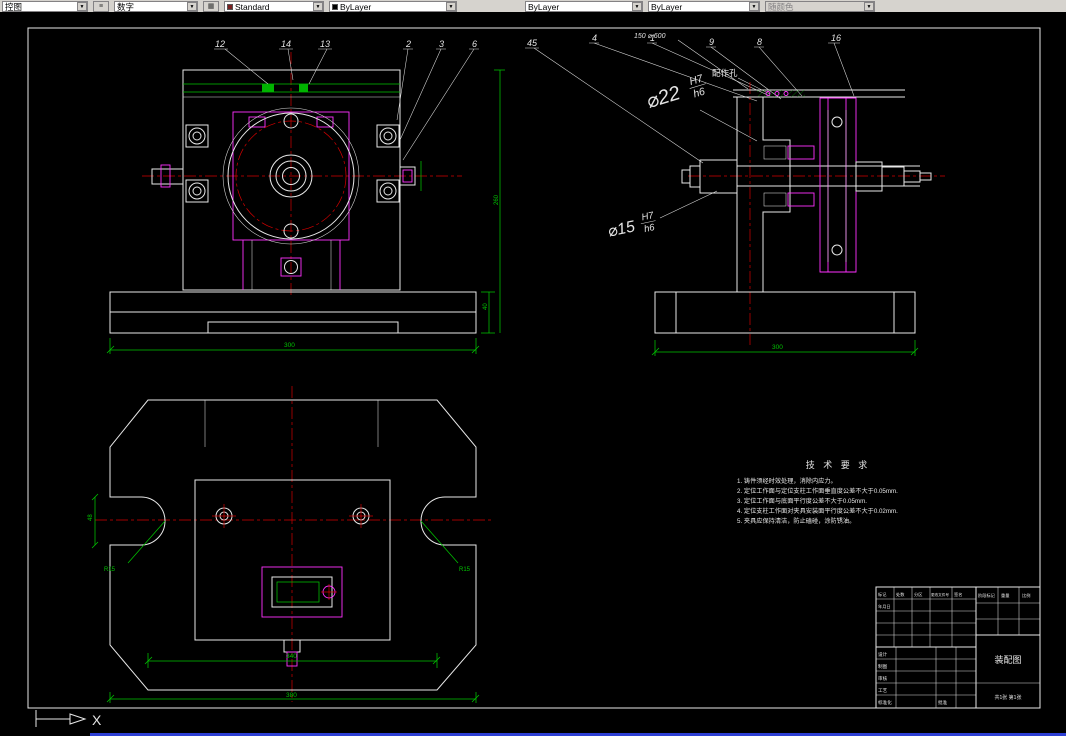  Describe the element at coordinates (940, 594) in the screenshot. I see `tb-change-header: 更改文件号` at that location.